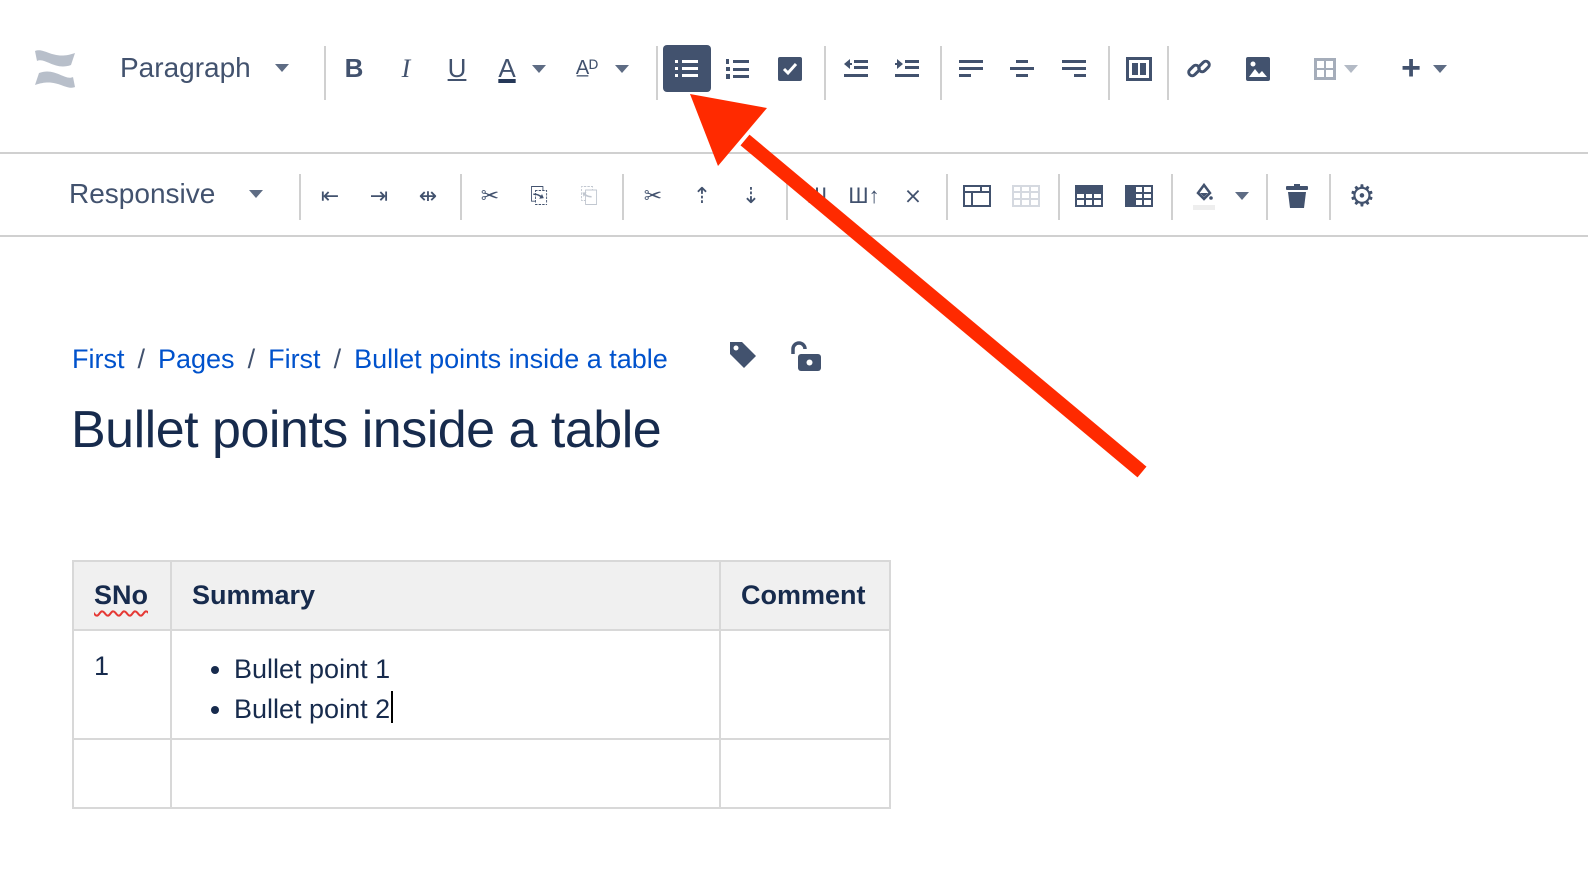 The width and height of the screenshot is (1588, 886). What do you see at coordinates (1022, 68) in the screenshot?
I see `align-center-icon` at bounding box center [1022, 68].